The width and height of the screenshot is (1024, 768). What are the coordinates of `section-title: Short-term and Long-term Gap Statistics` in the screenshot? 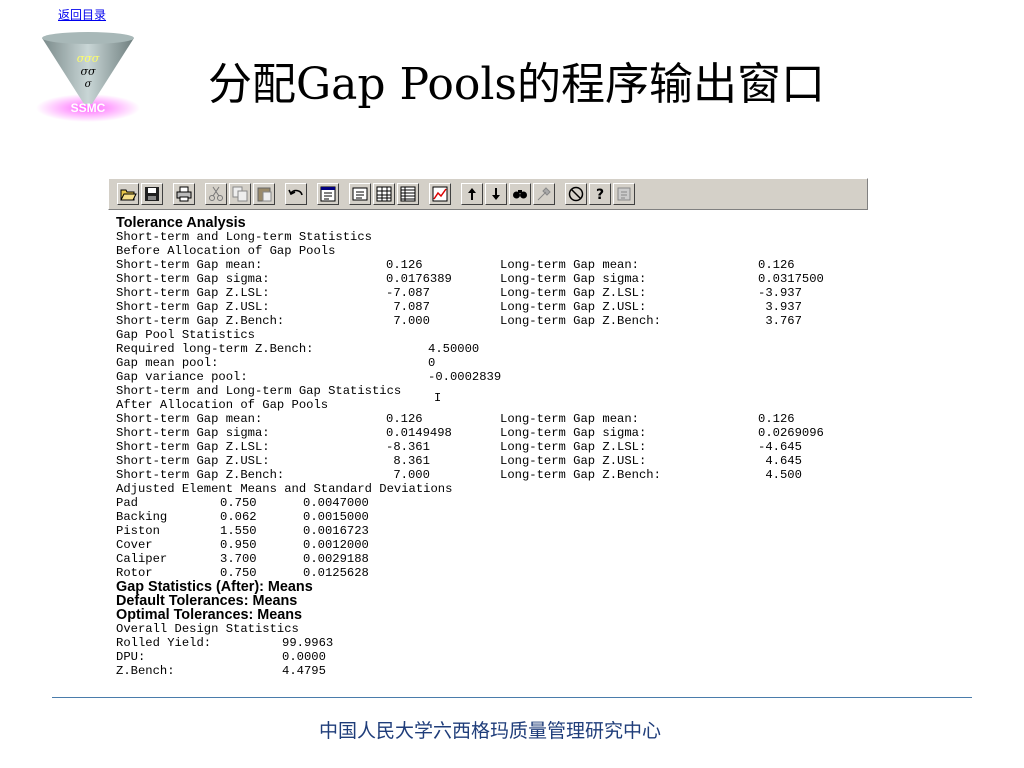 It's located at (259, 391).